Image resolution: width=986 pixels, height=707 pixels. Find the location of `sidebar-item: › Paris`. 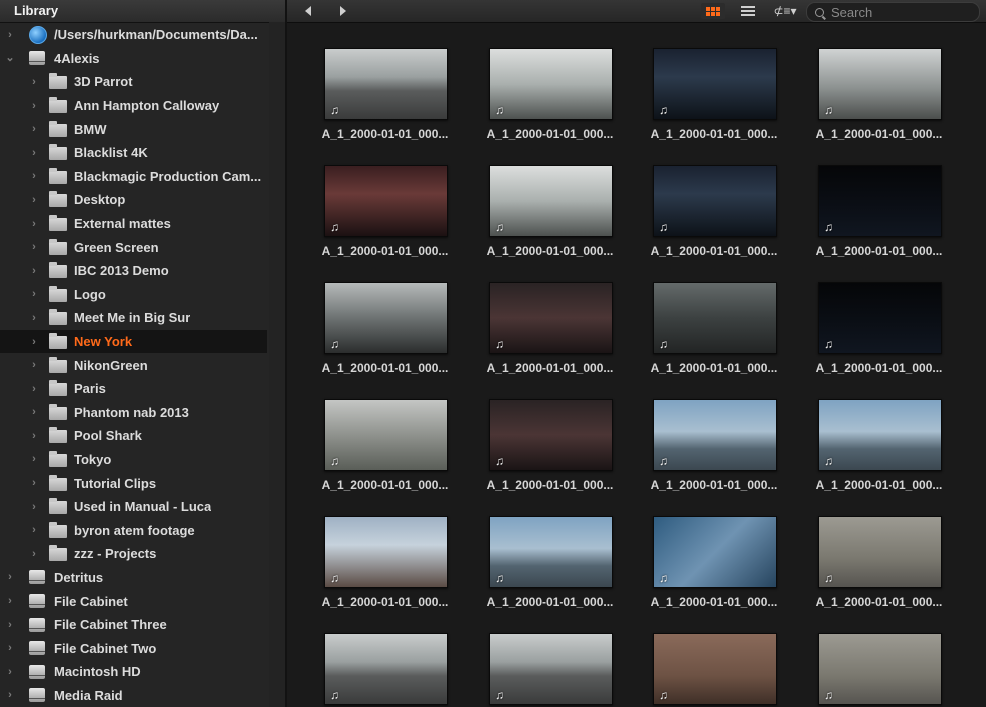

sidebar-item: › Paris is located at coordinates (142, 389).